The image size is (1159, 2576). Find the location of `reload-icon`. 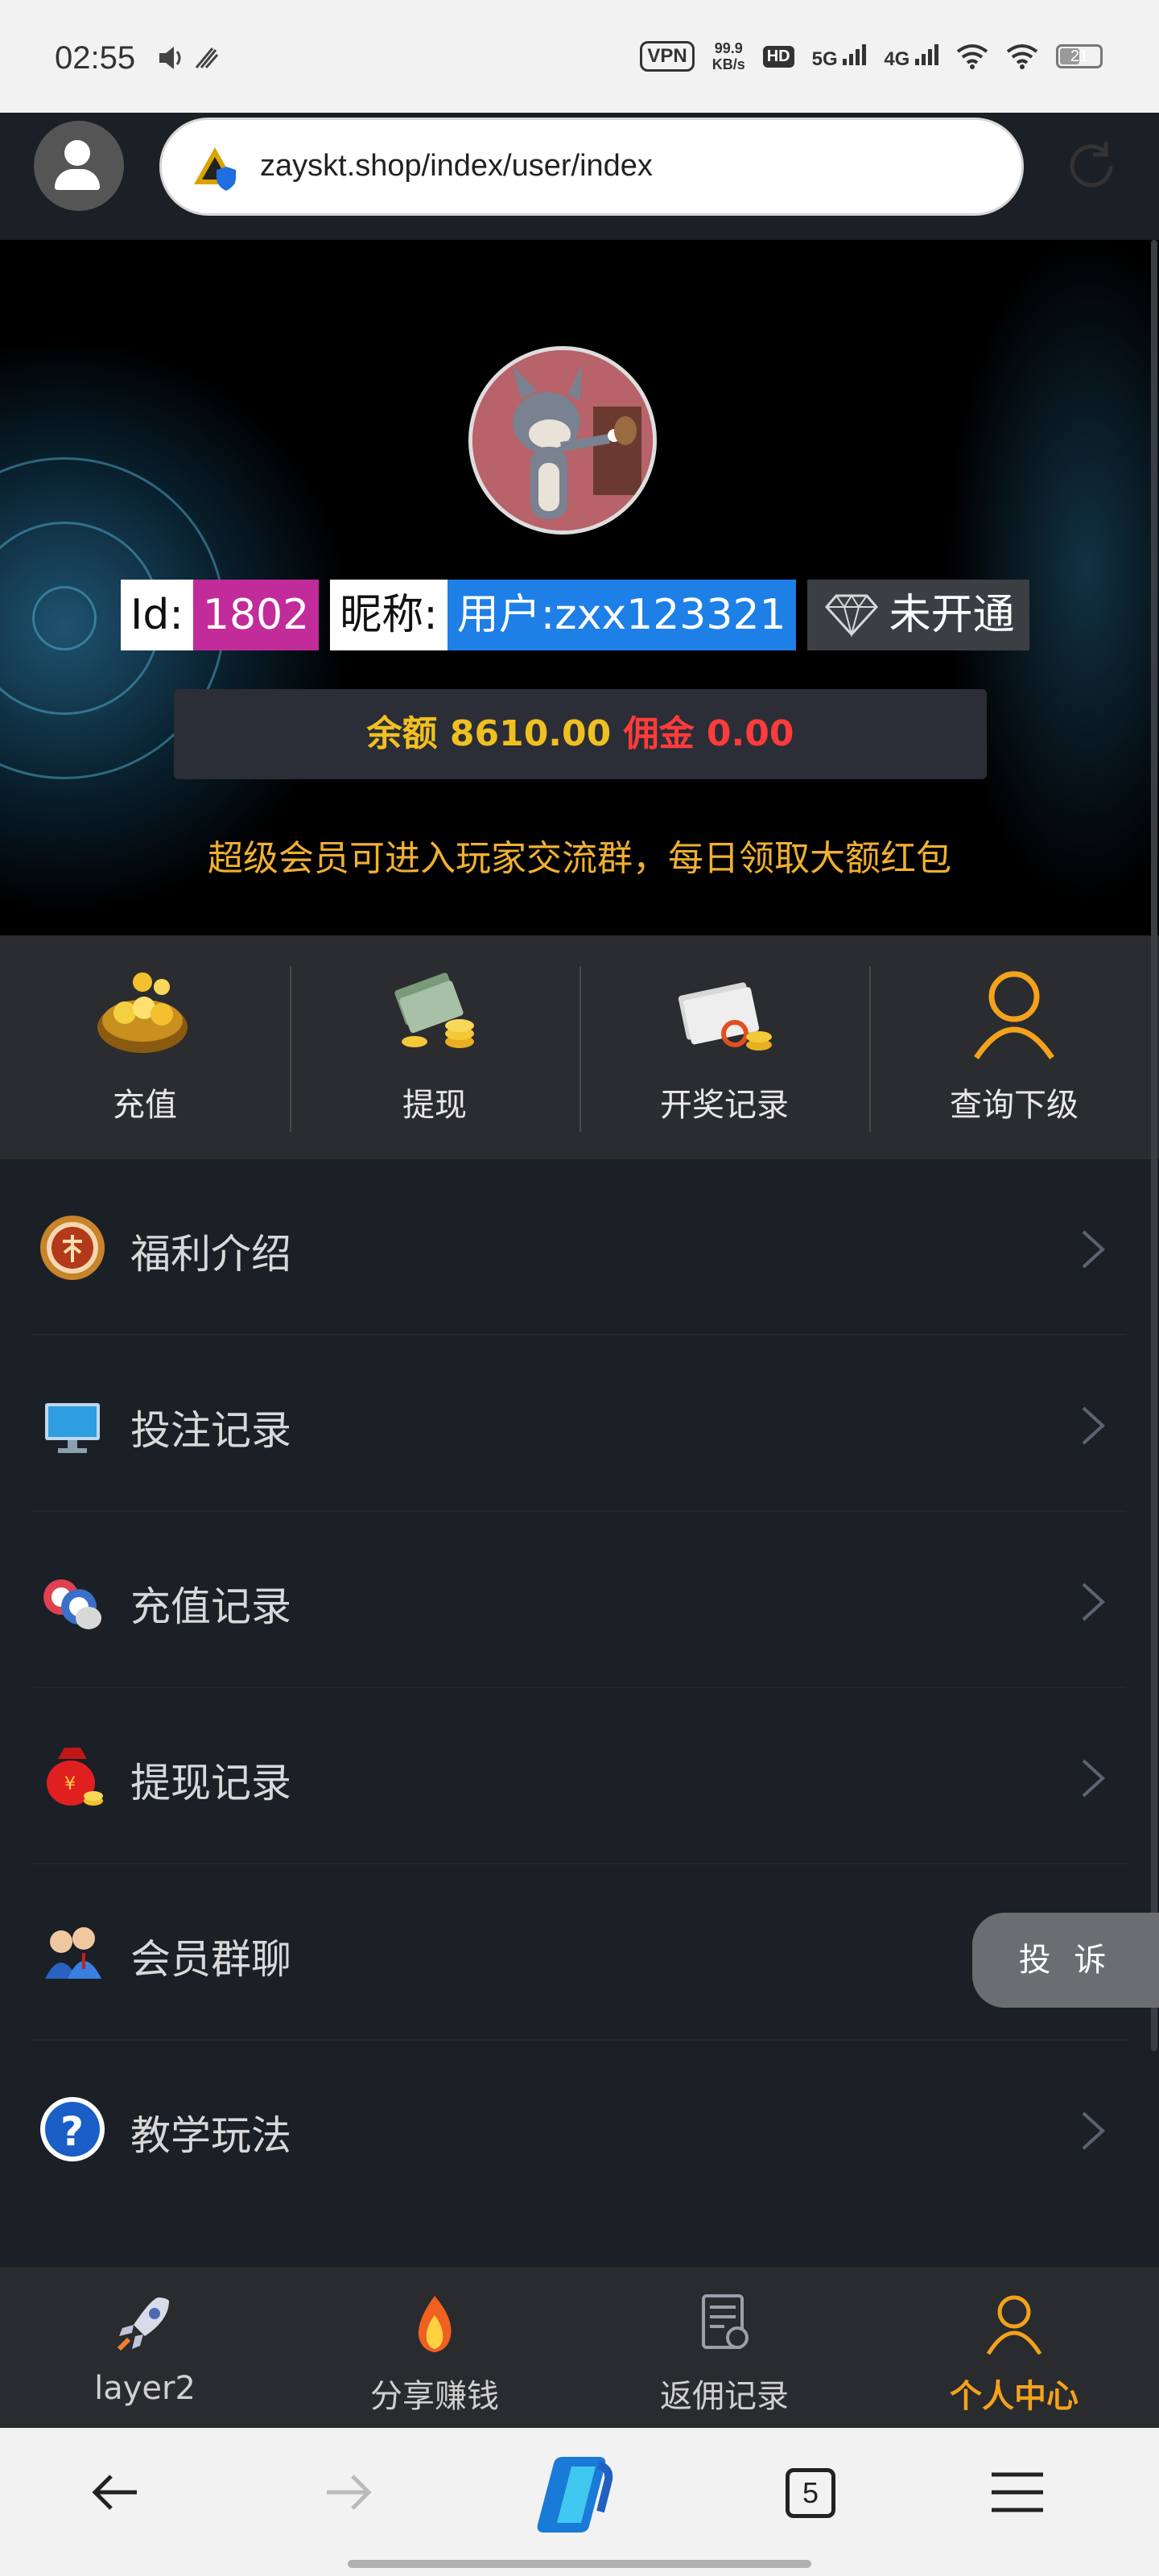

reload-icon is located at coordinates (1091, 165).